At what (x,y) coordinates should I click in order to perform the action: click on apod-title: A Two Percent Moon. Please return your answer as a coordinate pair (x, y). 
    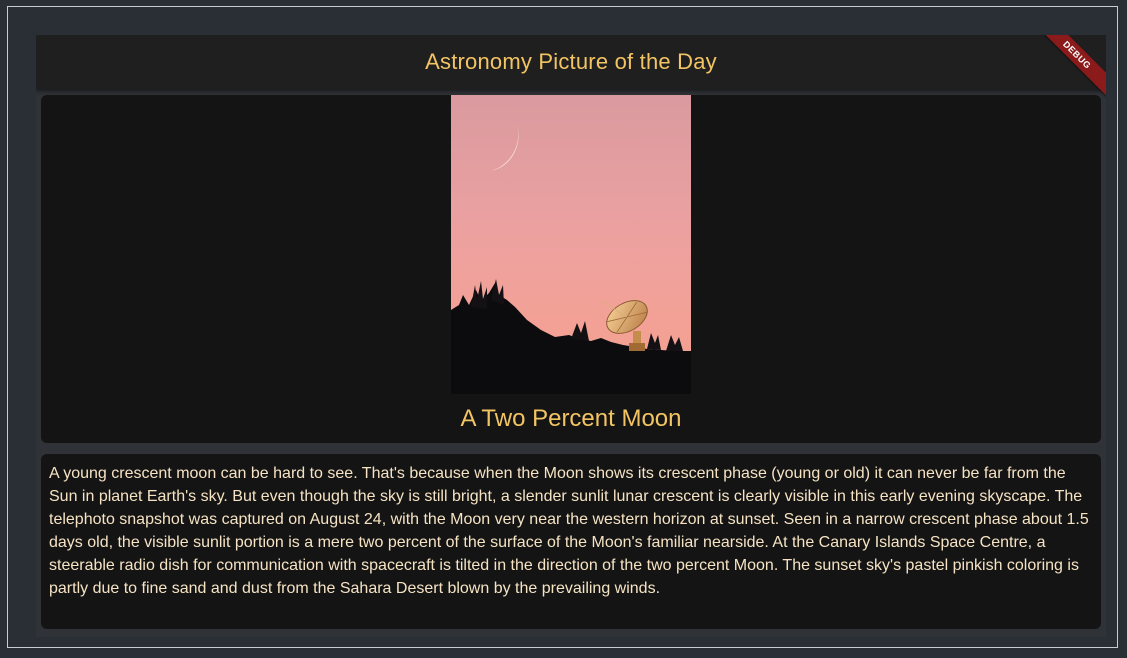
    Looking at the image, I should click on (571, 418).